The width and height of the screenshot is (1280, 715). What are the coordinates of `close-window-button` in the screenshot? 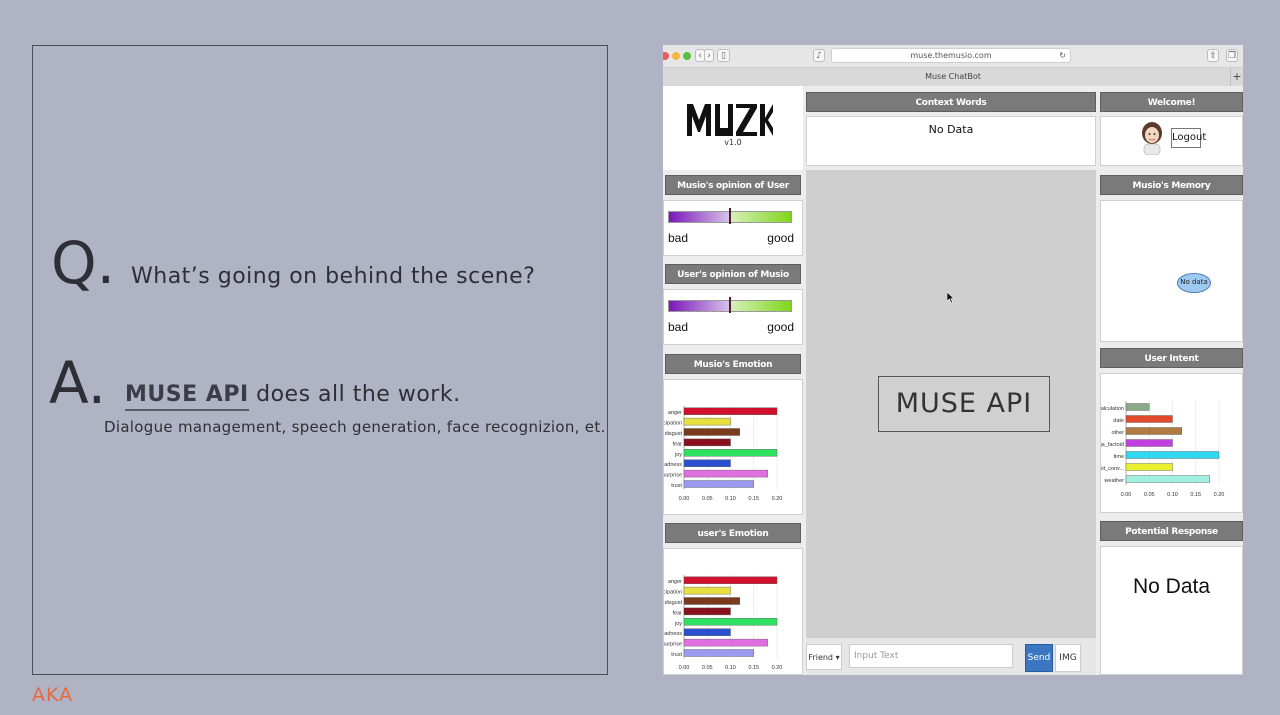 It's located at (666, 56).